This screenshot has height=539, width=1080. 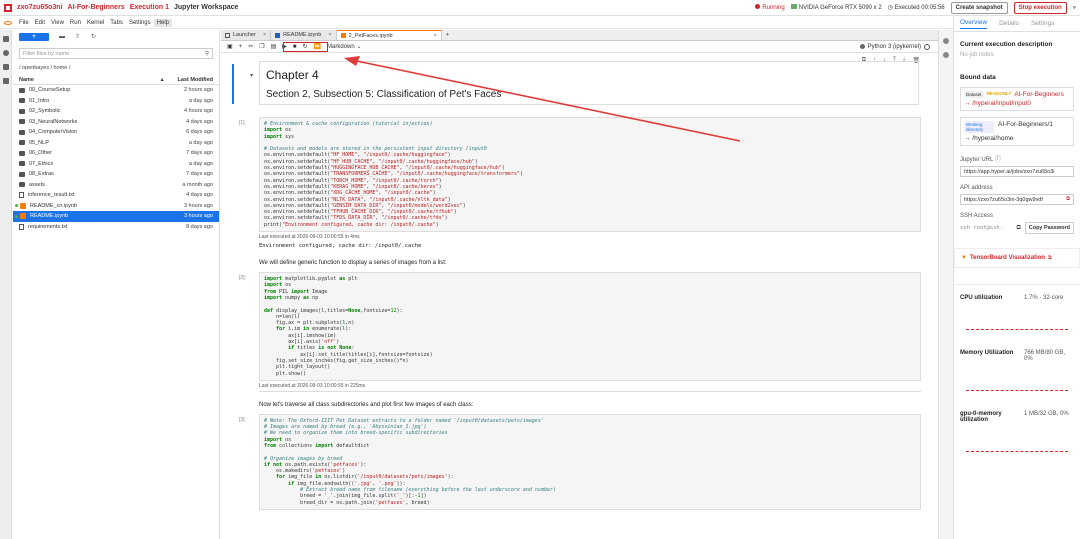 I want to click on file-list-item: README.ipynb 3 hours ago, so click(x=116, y=216).